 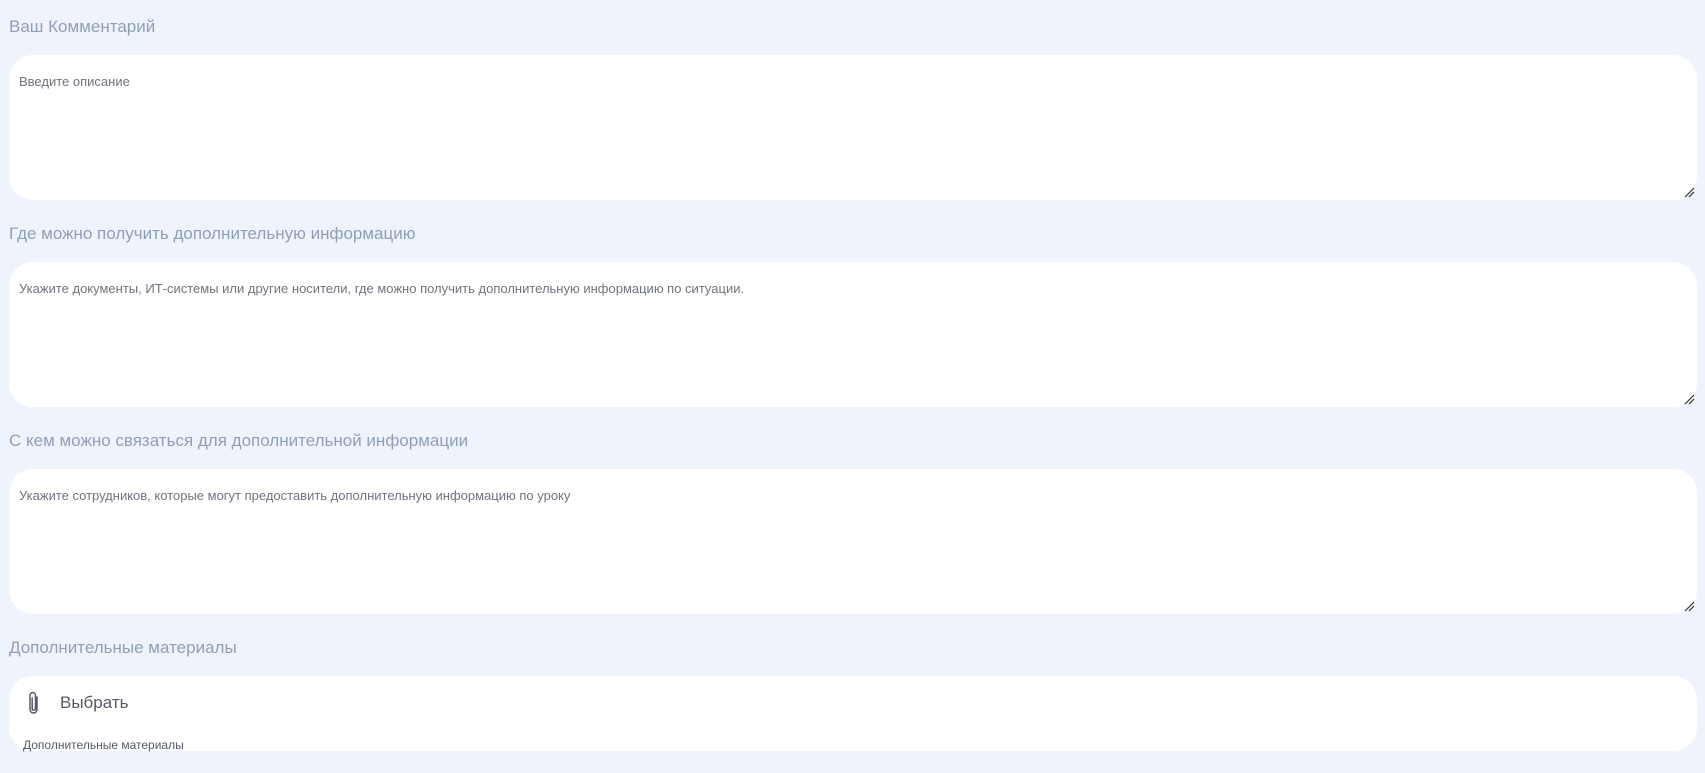 I want to click on attachments-upload-box: Выбрать Дополнительные материалы, so click(x=853, y=714).